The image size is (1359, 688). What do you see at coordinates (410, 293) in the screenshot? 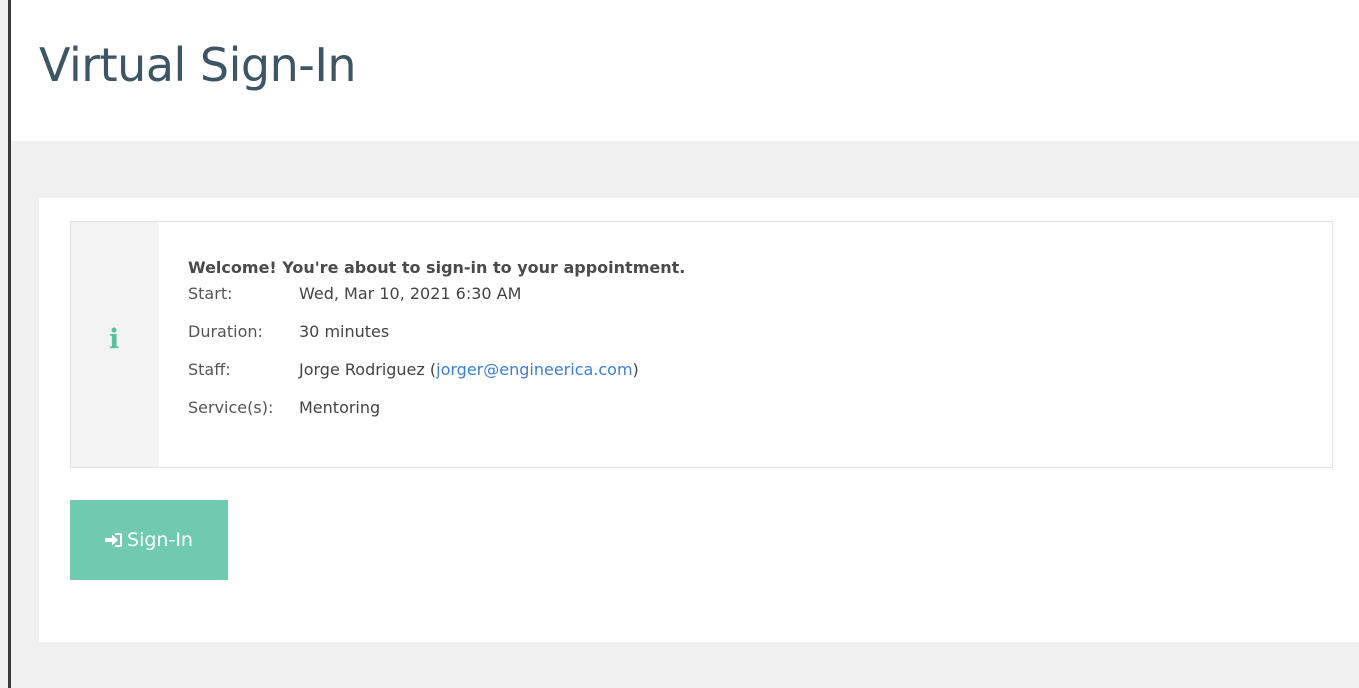
I see `start-value: Wed, Mar 10, 2021 6:30 AM` at bounding box center [410, 293].